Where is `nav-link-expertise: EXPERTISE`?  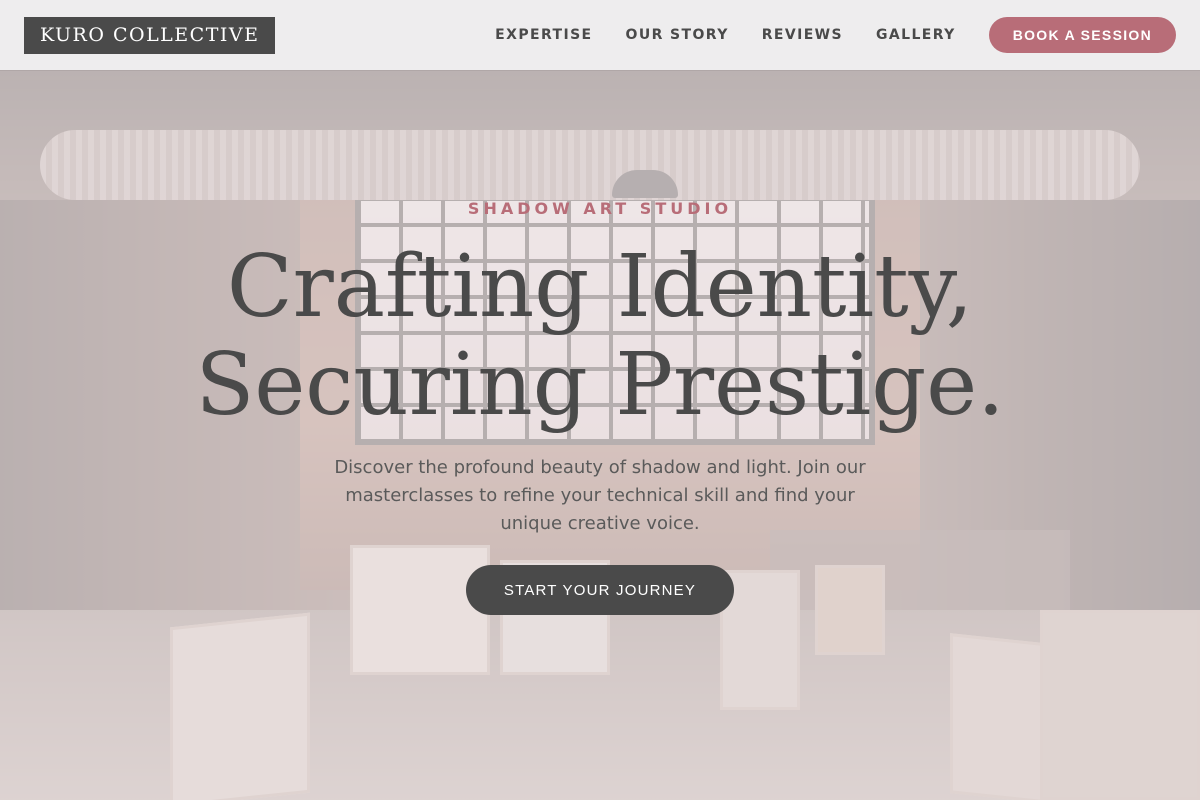 nav-link-expertise: EXPERTISE is located at coordinates (543, 35).